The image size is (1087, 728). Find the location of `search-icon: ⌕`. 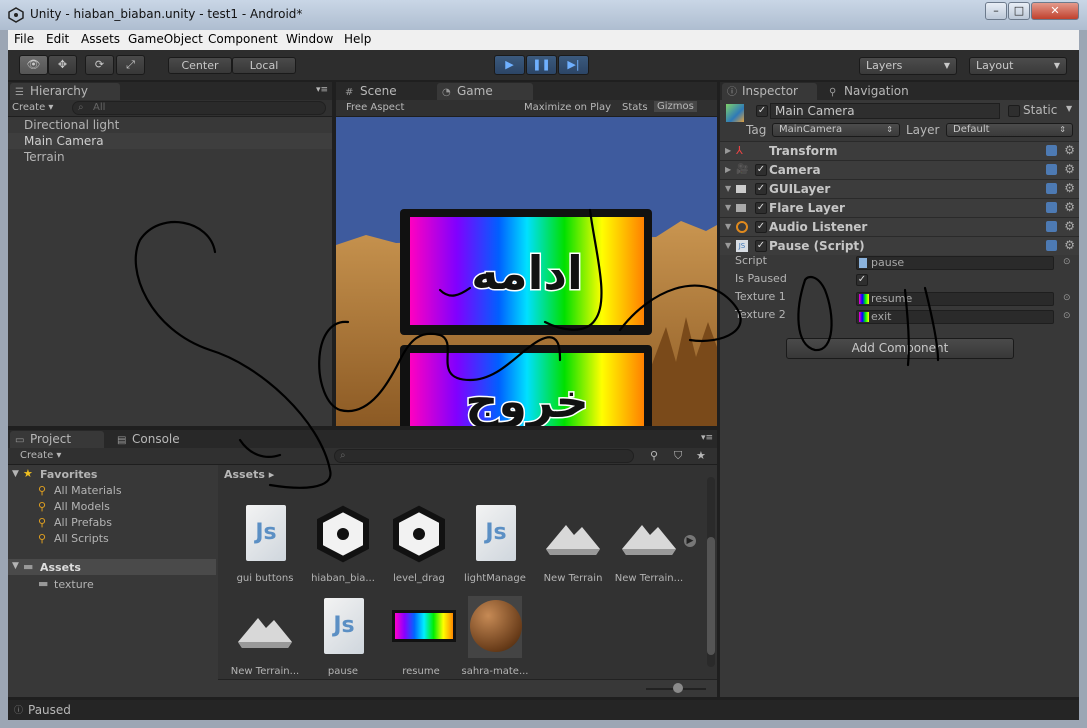

search-icon: ⌕ is located at coordinates (81, 107).